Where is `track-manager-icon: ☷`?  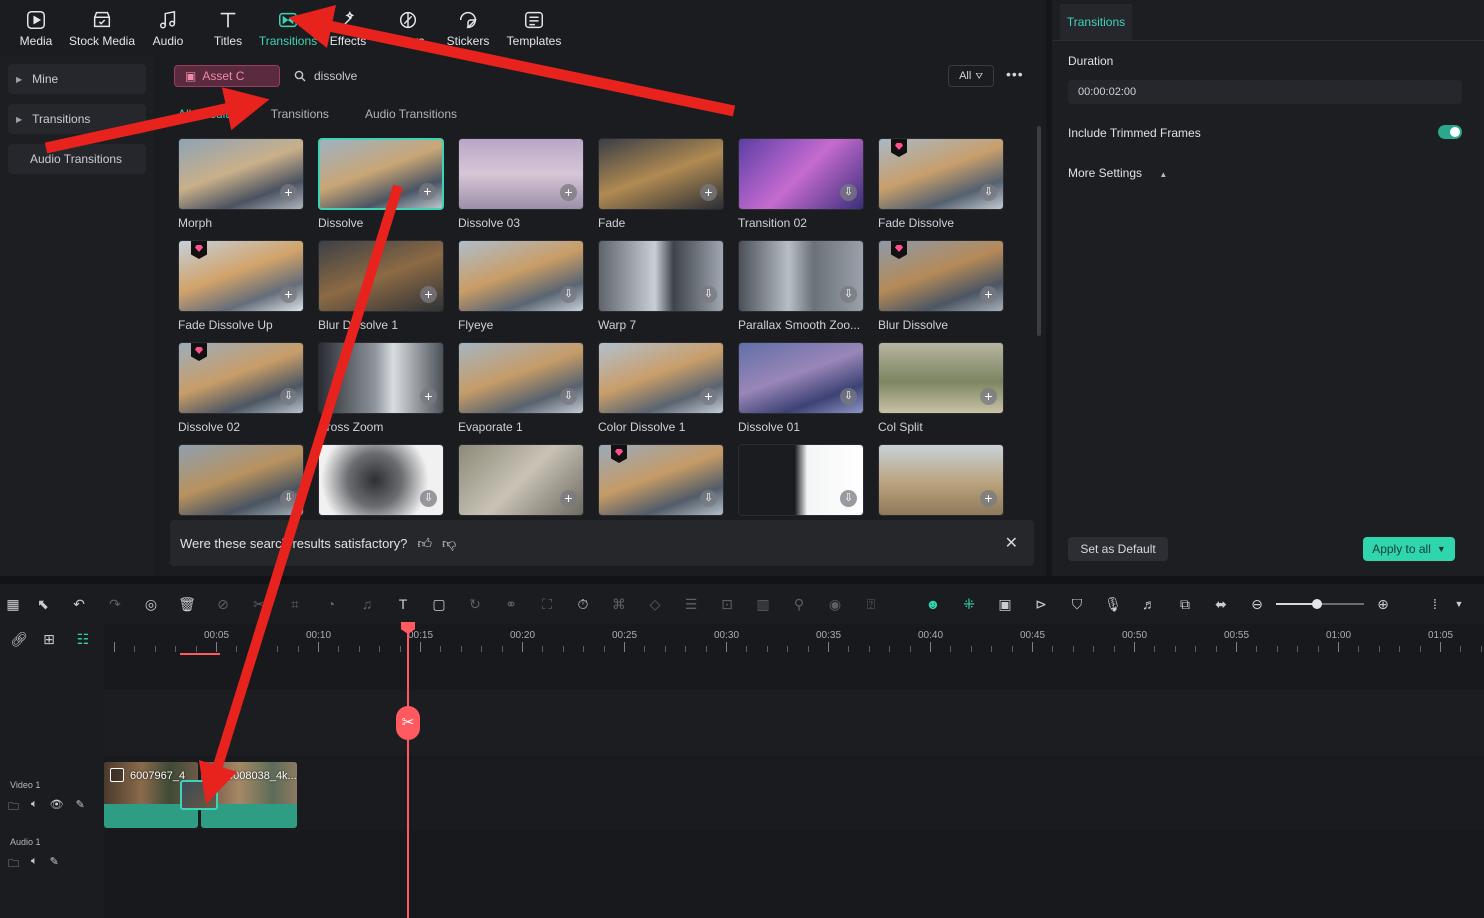
track-manager-icon: ☷ is located at coordinates (83, 639).